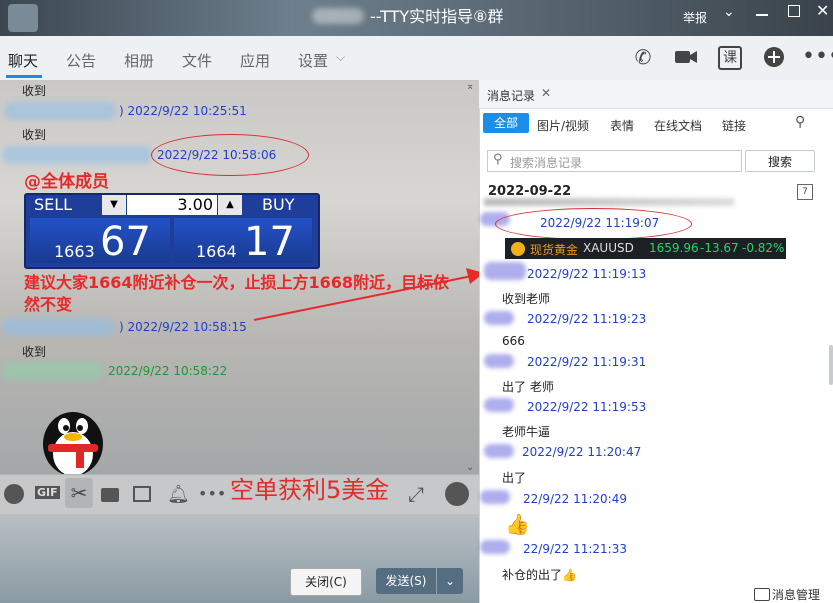 This screenshot has height=603, width=833. I want to click on tab-settings: 设置, so click(313, 60).